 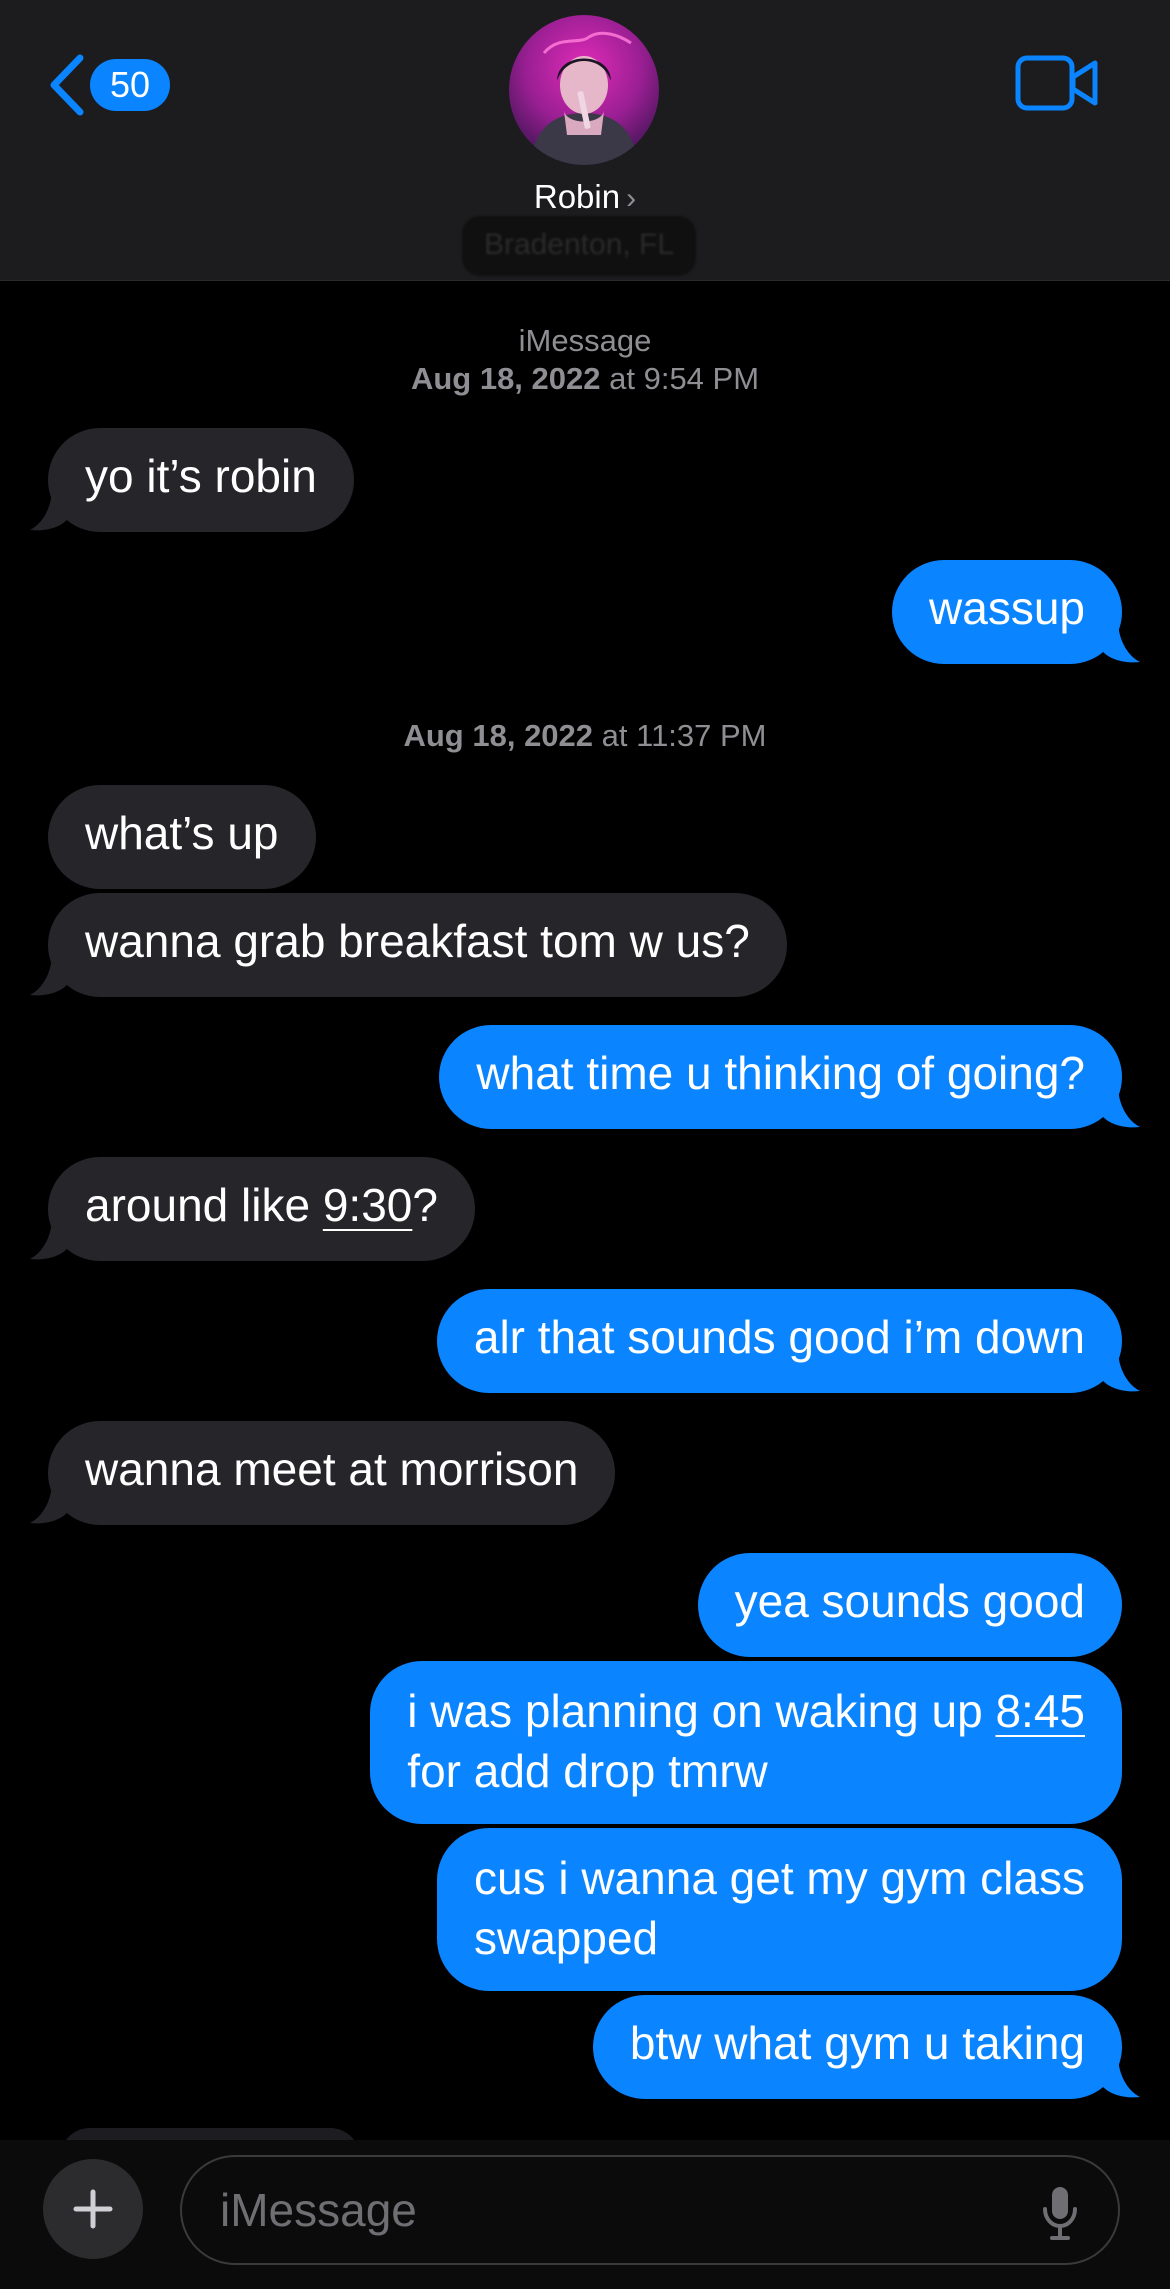 What do you see at coordinates (1016, 612) in the screenshot?
I see `message-bubble-sent: wassup` at bounding box center [1016, 612].